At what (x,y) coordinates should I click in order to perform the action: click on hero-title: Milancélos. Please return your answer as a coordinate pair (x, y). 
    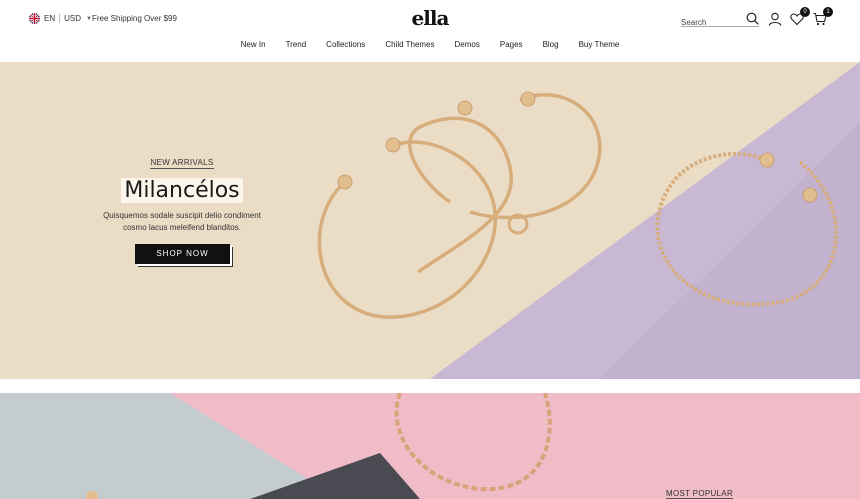
    Looking at the image, I should click on (182, 190).